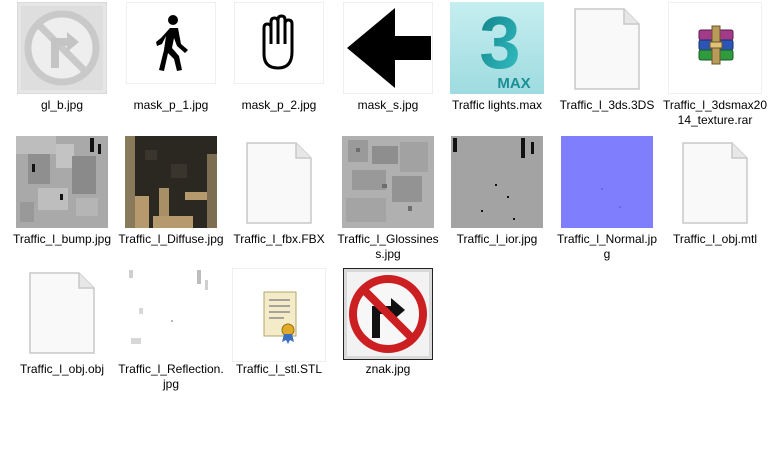 This screenshot has height=462, width=769. What do you see at coordinates (62, 182) in the screenshot?
I see `bump-texture-thumbnail` at bounding box center [62, 182].